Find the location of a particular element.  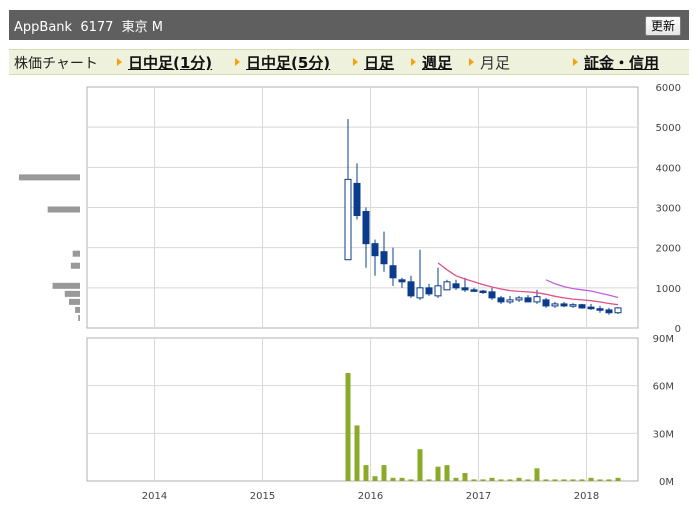

x-tick-label: 2015 is located at coordinates (262, 496).